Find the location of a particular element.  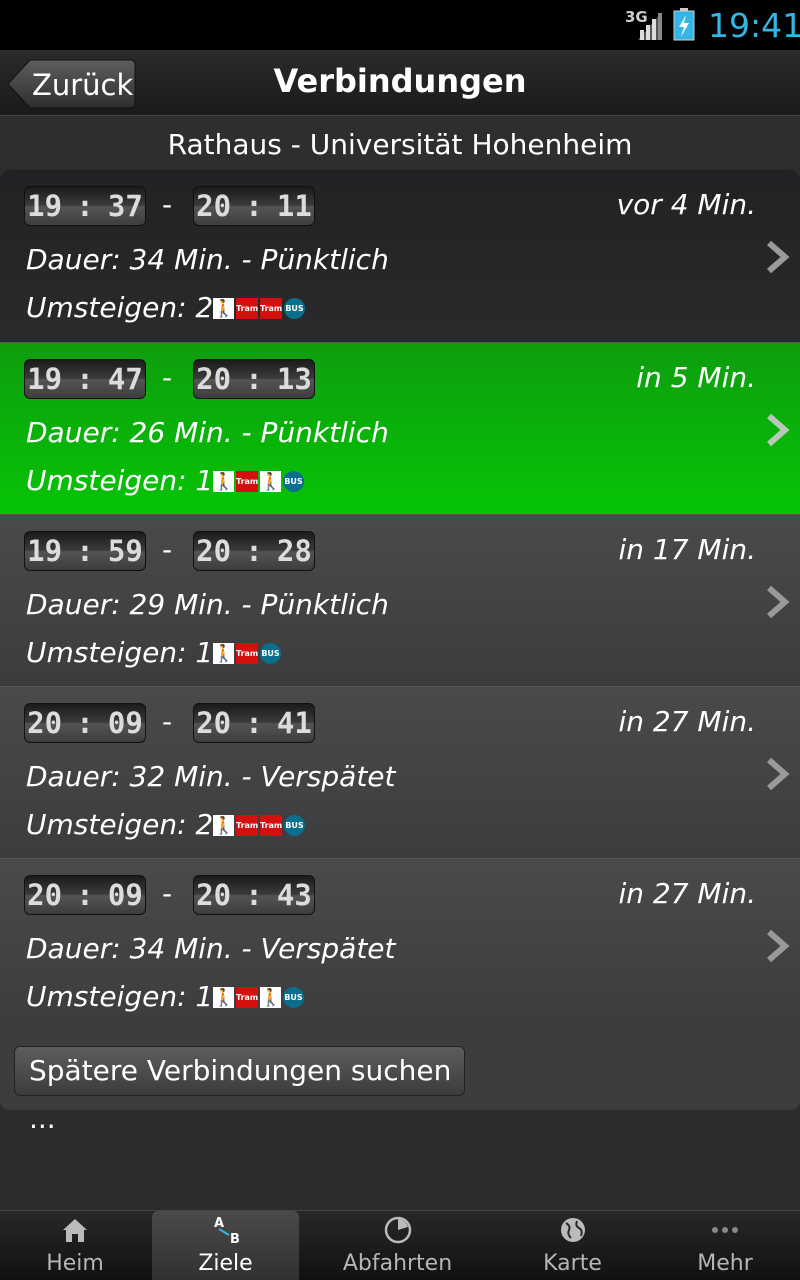

departure-time: 19:37 is located at coordinates (85, 206).